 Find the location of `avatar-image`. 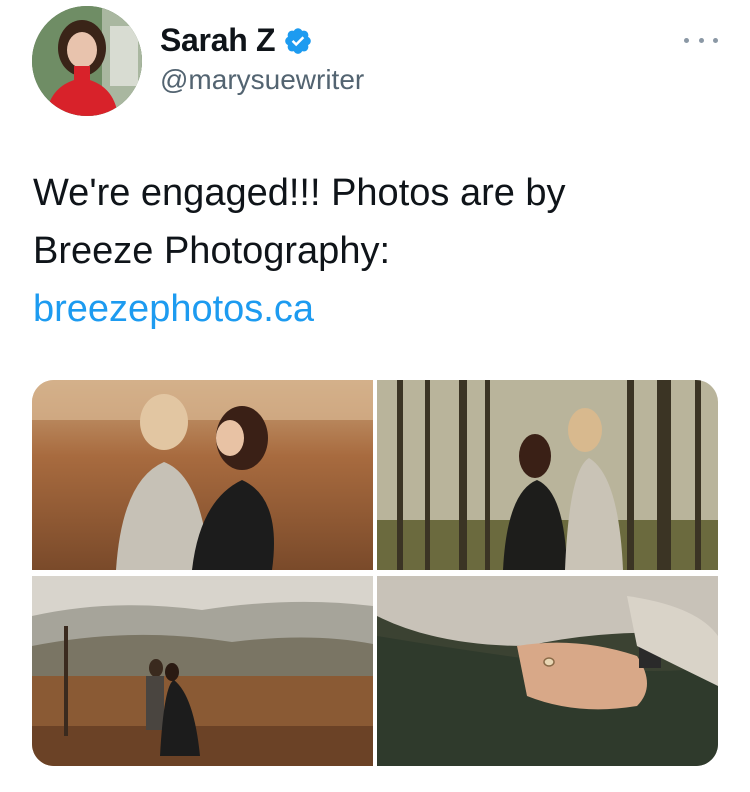

avatar-image is located at coordinates (87, 61).